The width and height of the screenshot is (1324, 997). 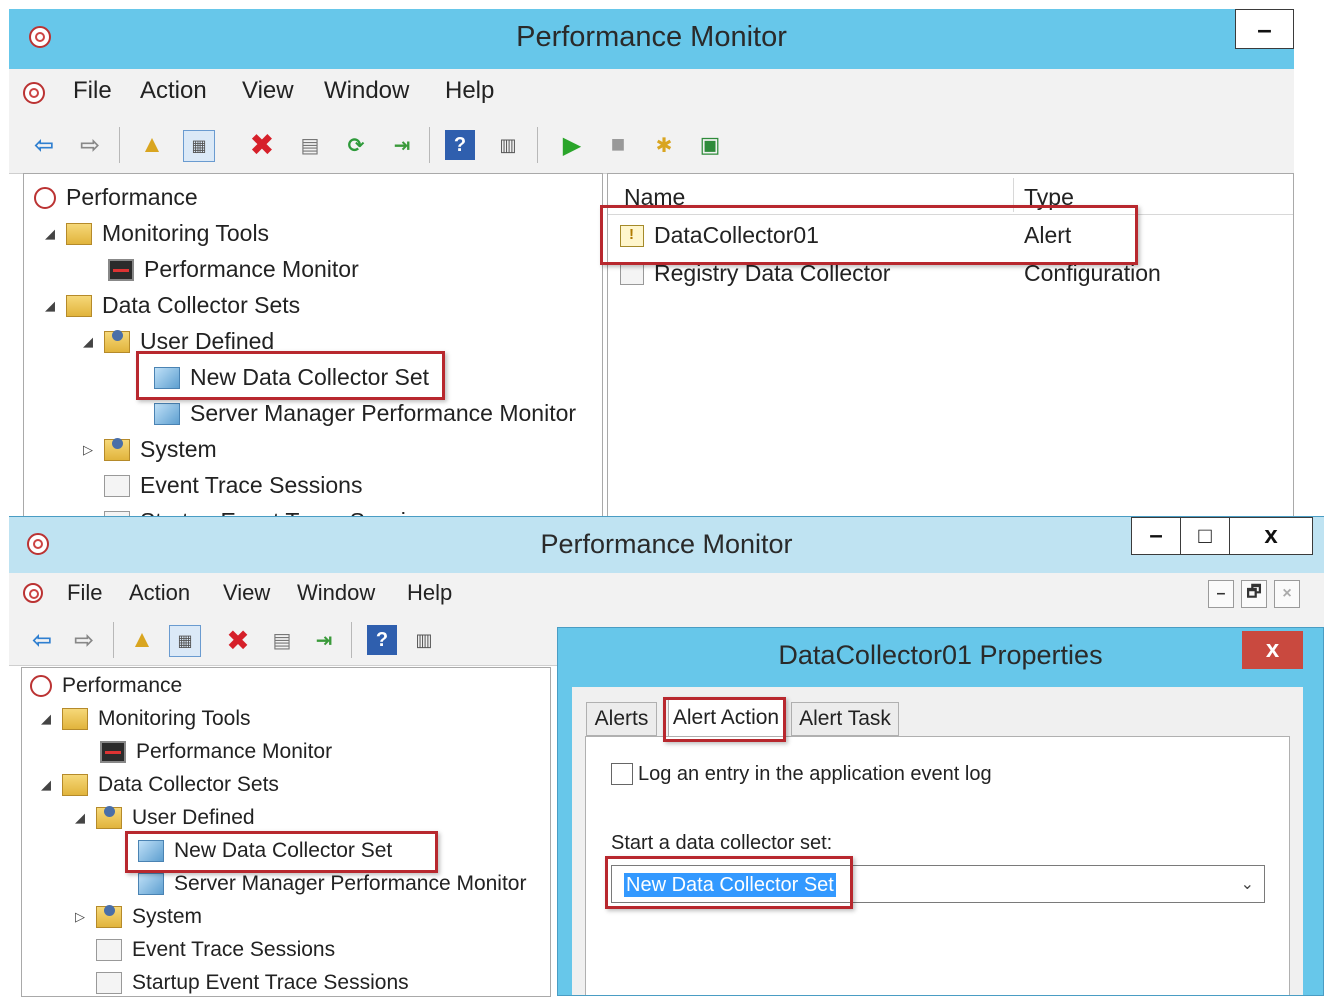 What do you see at coordinates (654, 197) in the screenshot?
I see `column-header-name: Name` at bounding box center [654, 197].